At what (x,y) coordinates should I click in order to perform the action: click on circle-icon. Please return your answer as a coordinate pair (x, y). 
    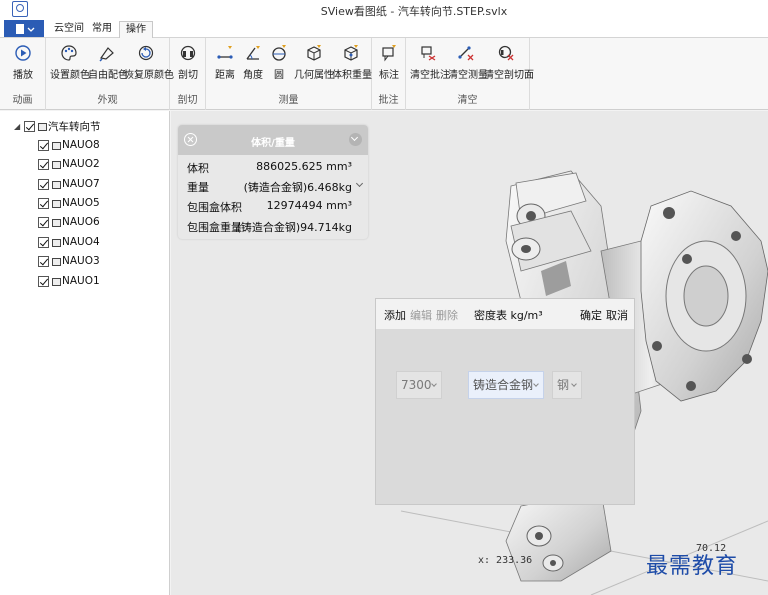
    Looking at the image, I should click on (279, 53).